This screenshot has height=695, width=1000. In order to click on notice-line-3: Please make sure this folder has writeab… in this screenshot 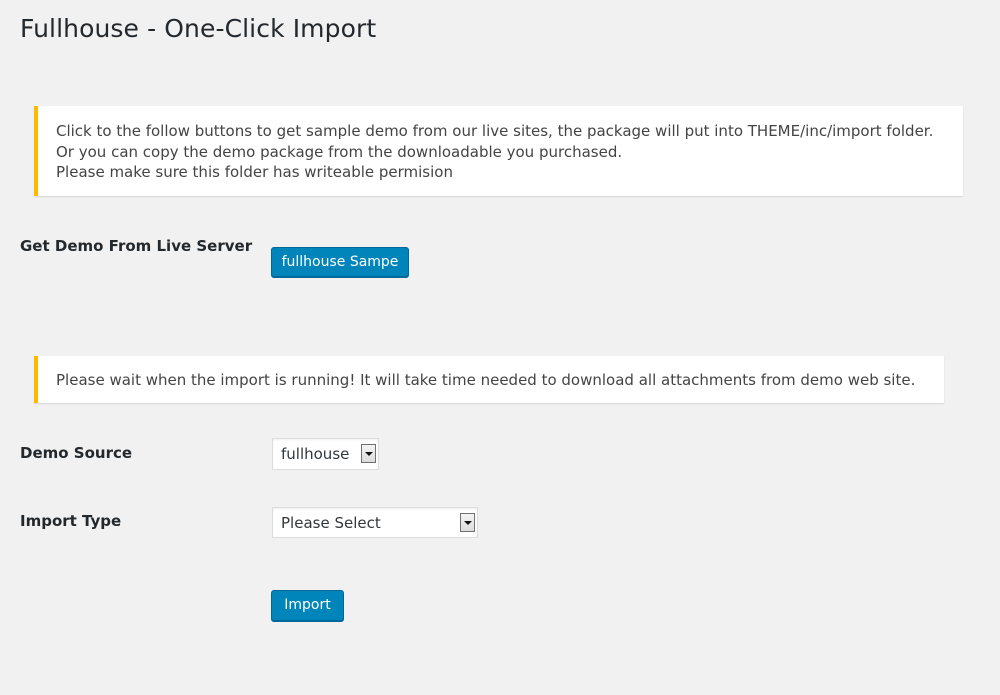, I will do `click(254, 172)`.